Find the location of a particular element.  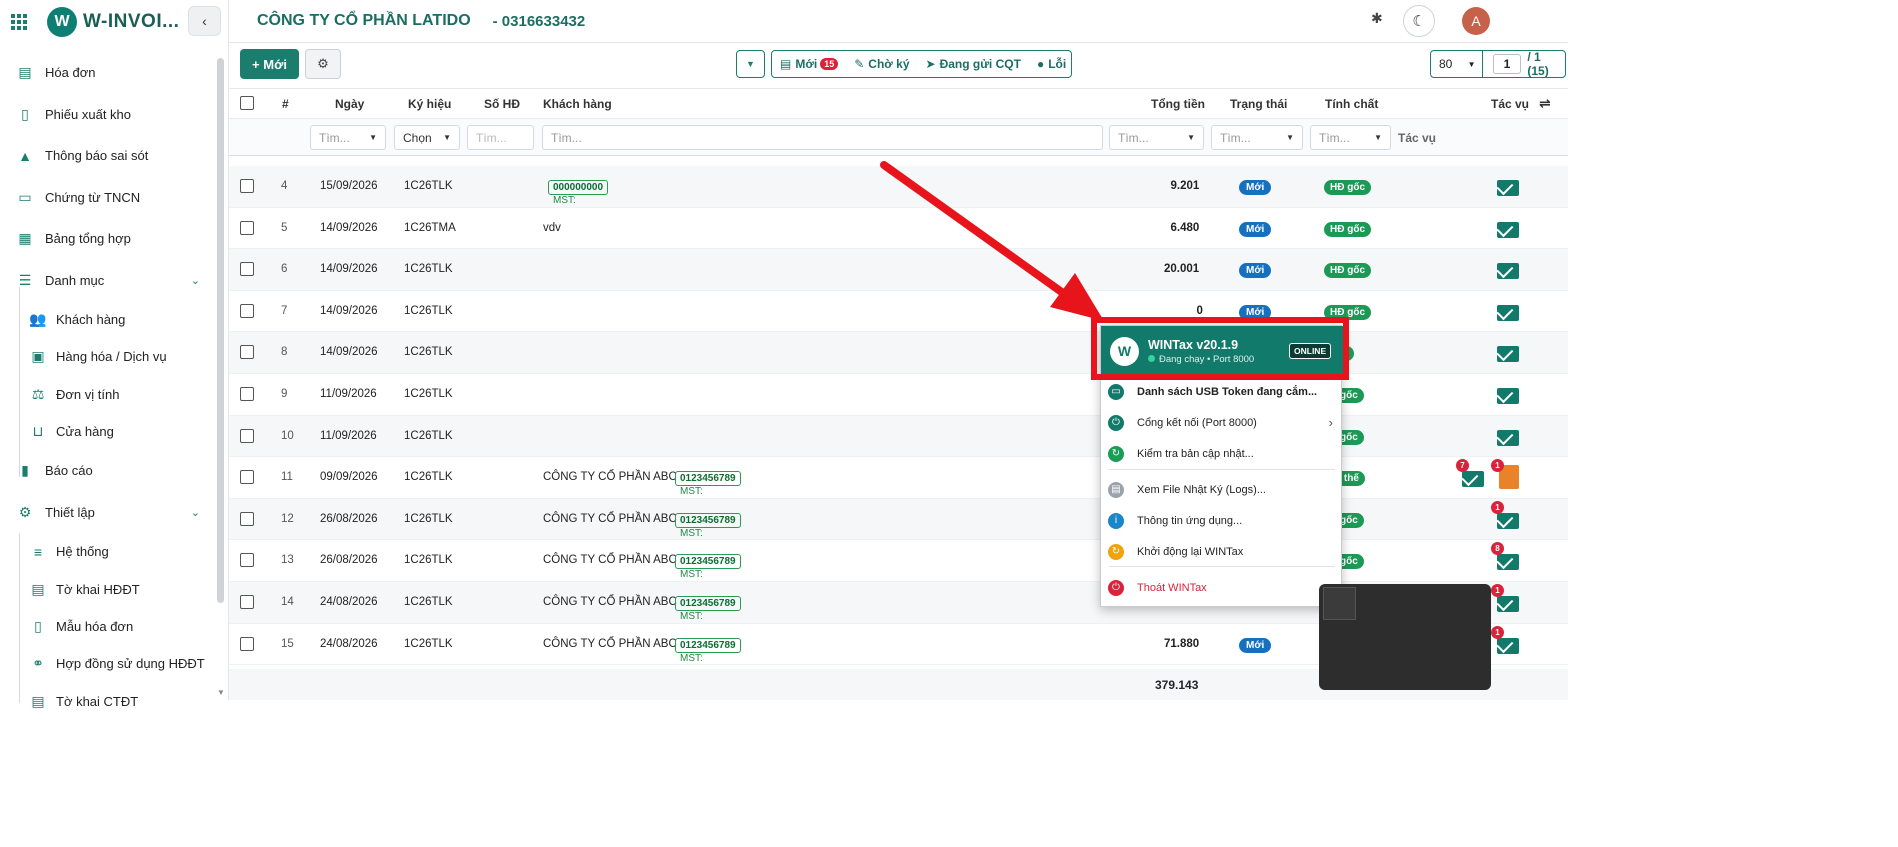

column-settings-icon: ⇌ is located at coordinates (1545, 103).